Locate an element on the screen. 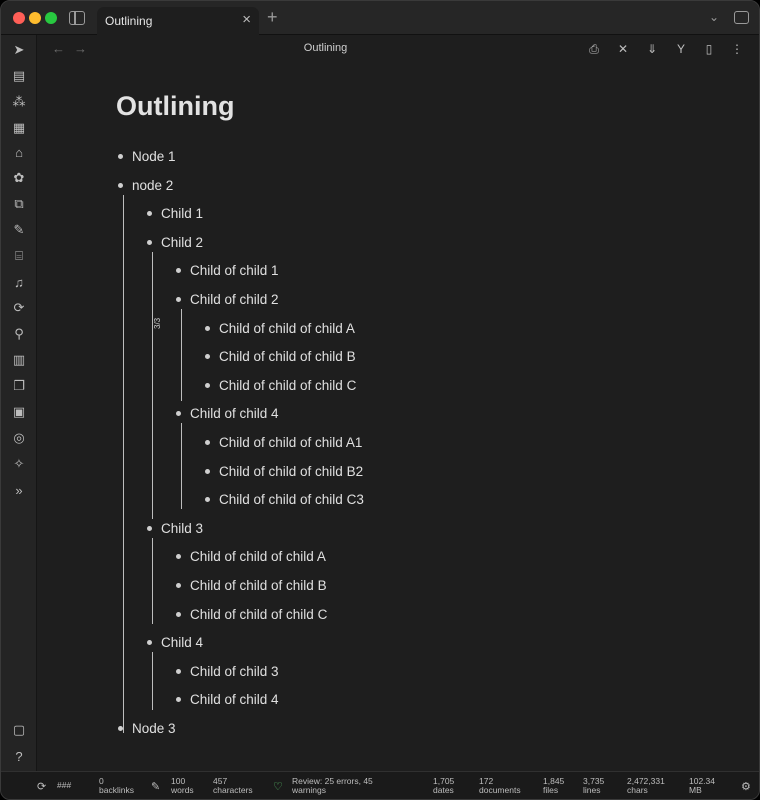 The height and width of the screenshot is (800, 760). view-title: Outlining is located at coordinates (325, 48).